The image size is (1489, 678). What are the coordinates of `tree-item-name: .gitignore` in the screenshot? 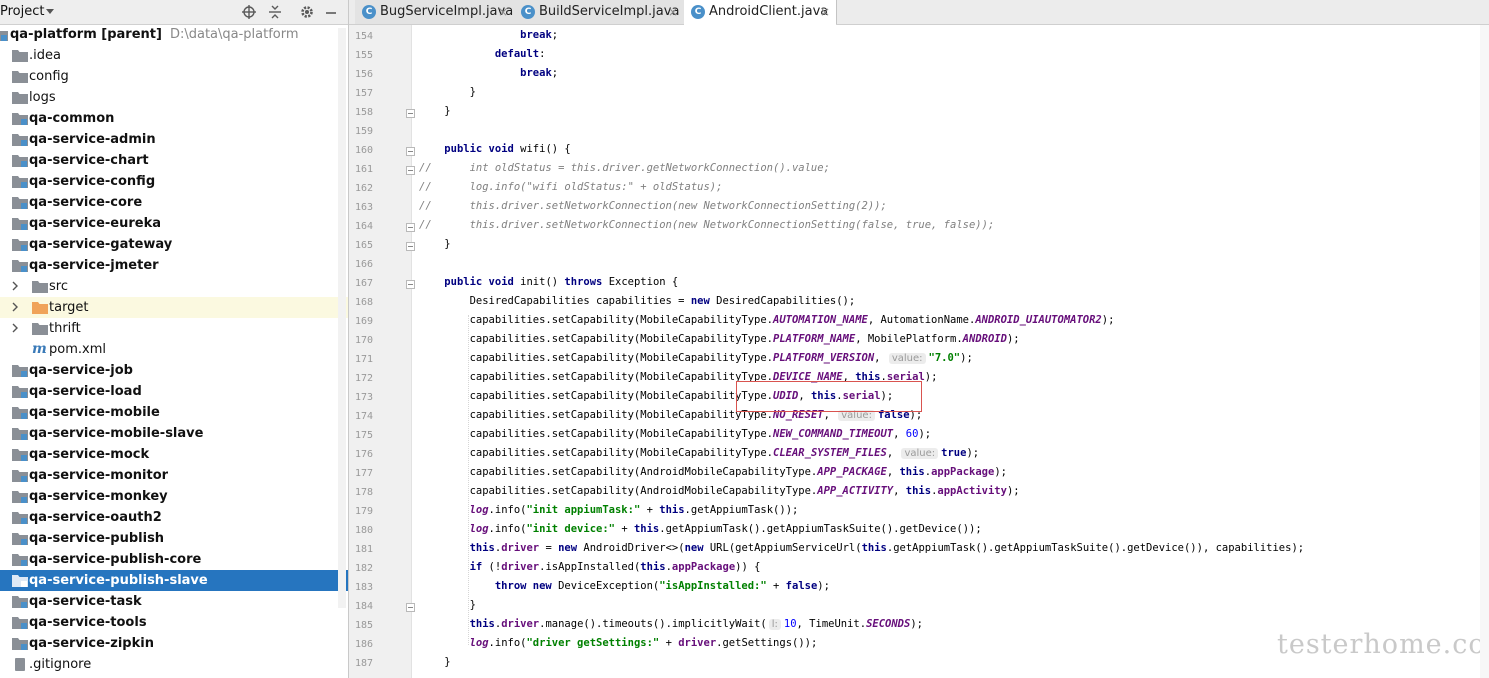 It's located at (60, 664).